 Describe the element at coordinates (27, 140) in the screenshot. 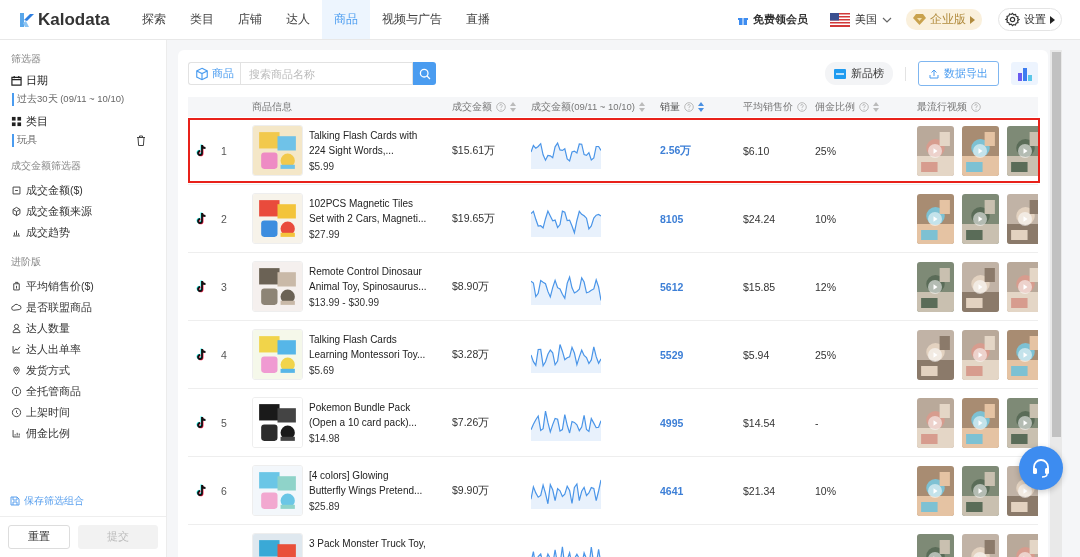

I see `filter-value: 玩具` at that location.